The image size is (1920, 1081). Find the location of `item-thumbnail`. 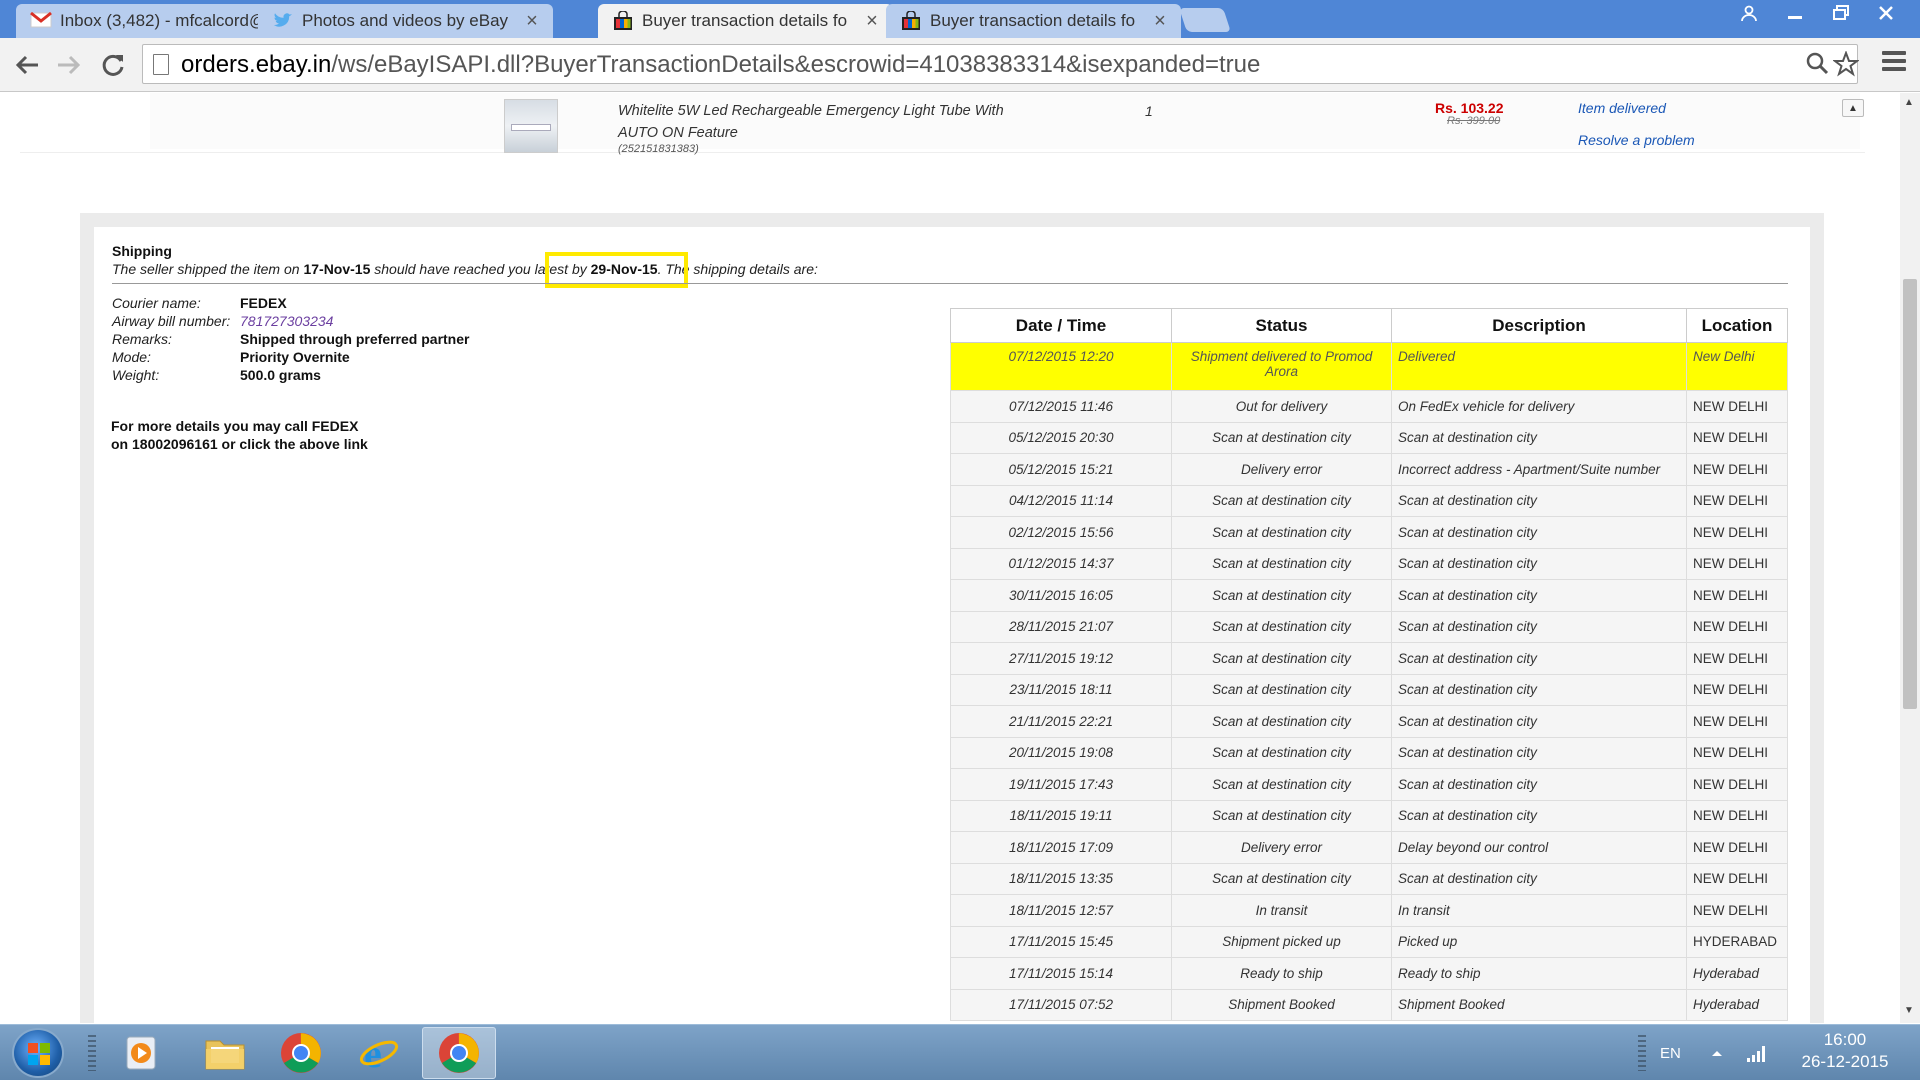

item-thumbnail is located at coordinates (531, 126).